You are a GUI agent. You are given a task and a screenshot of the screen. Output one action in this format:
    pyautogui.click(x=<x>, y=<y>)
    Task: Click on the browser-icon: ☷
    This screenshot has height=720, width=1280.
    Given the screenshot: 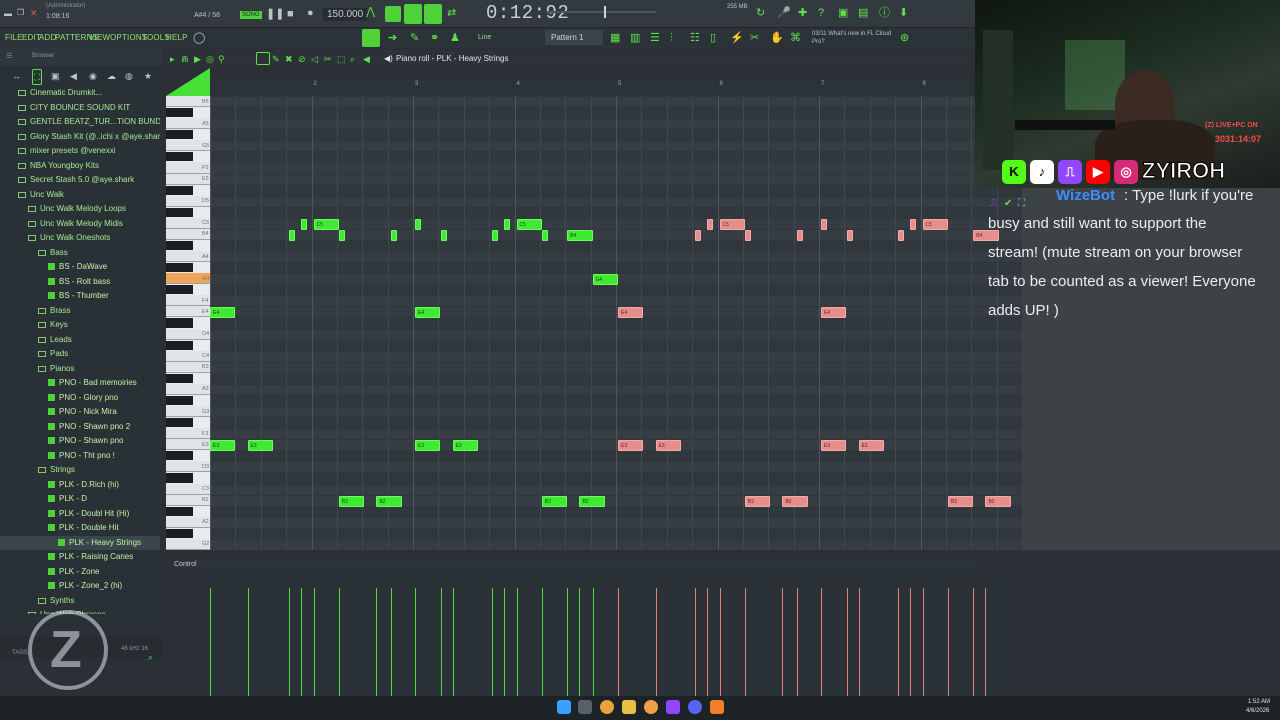 What is the action you would take?
    pyautogui.click(x=695, y=38)
    